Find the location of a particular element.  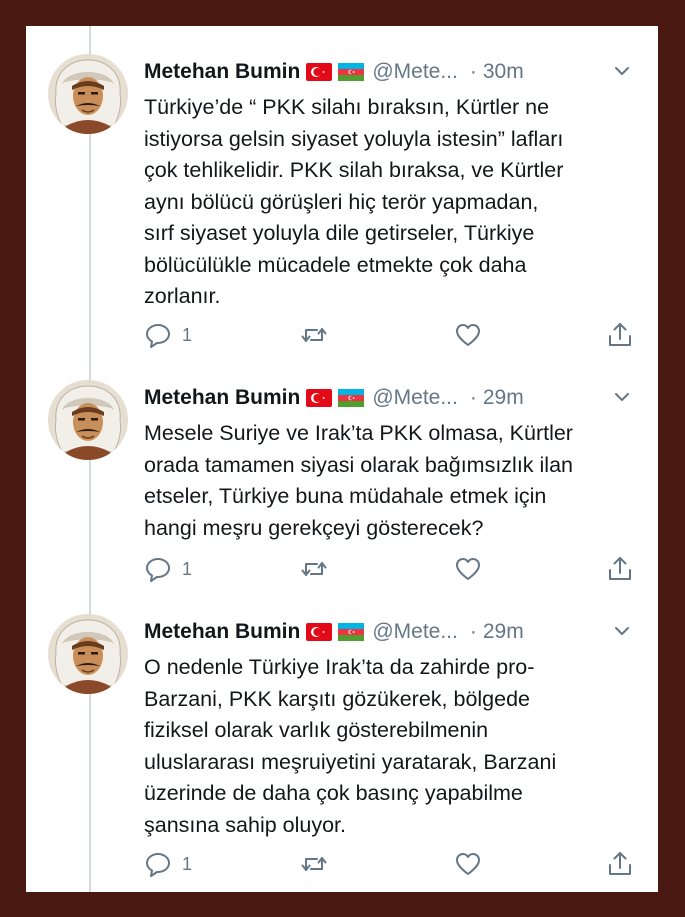

tweet-text-line: üzerinde de daha çok basınç yapabilme is located at coordinates (333, 793).